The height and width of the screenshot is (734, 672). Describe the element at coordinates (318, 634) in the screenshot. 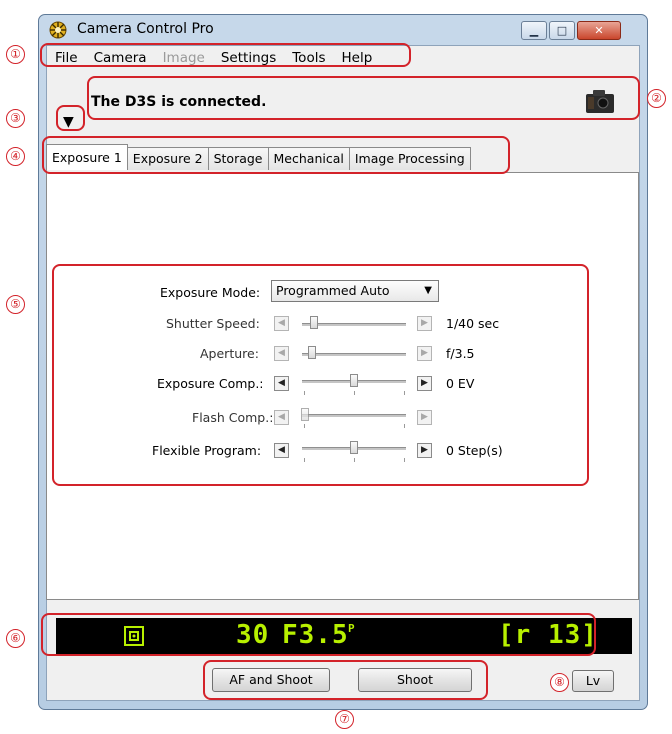

I see `annotation-box-lcd` at that location.